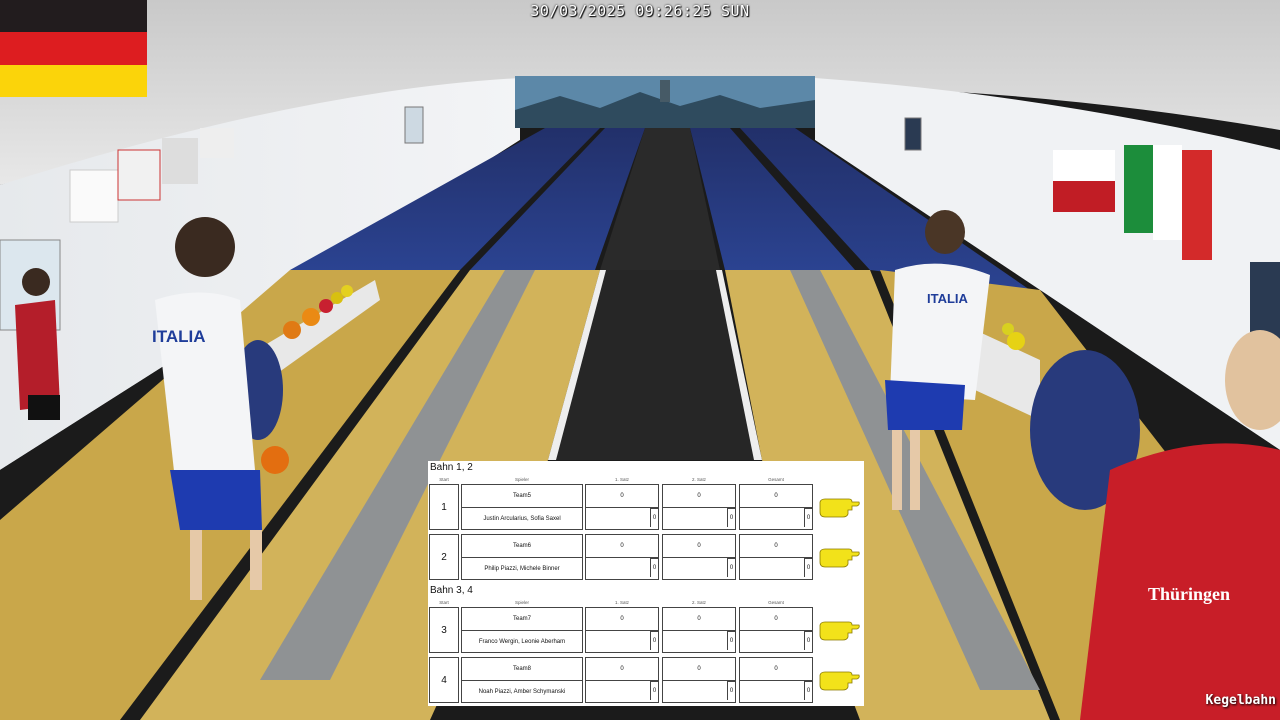 The width and height of the screenshot is (1280, 720). What do you see at coordinates (179, 336) in the screenshot?
I see `jersey-text-left: ITALIA` at bounding box center [179, 336].